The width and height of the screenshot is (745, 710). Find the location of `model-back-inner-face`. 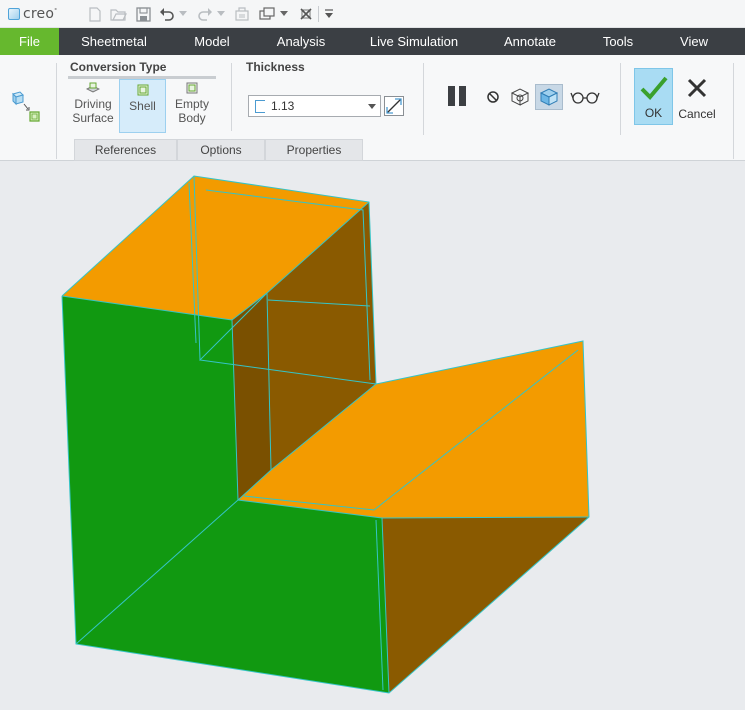

model-back-inner-face is located at coordinates (251, 396).